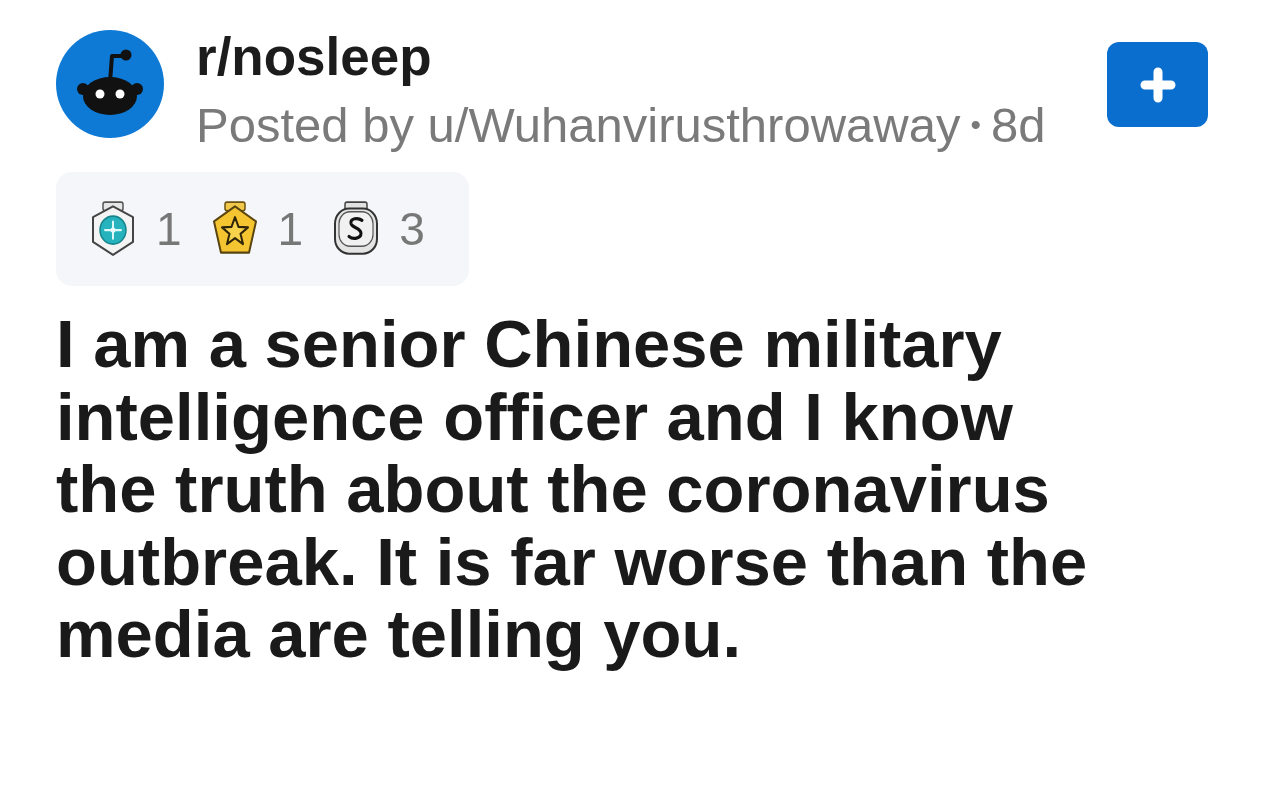  I want to click on community-name: r/nosleep, so click(314, 57).